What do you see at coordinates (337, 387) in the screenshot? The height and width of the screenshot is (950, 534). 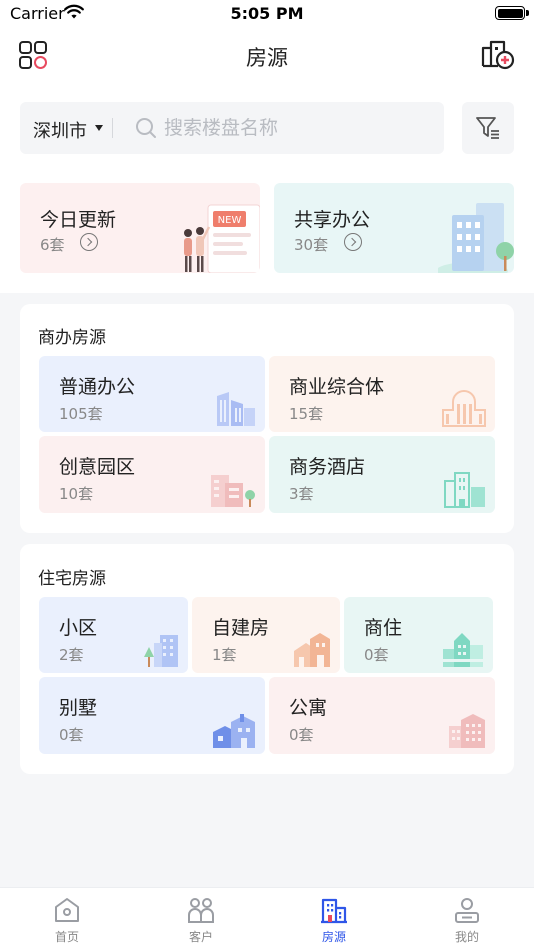 I see `tile-name: 商业综合体` at bounding box center [337, 387].